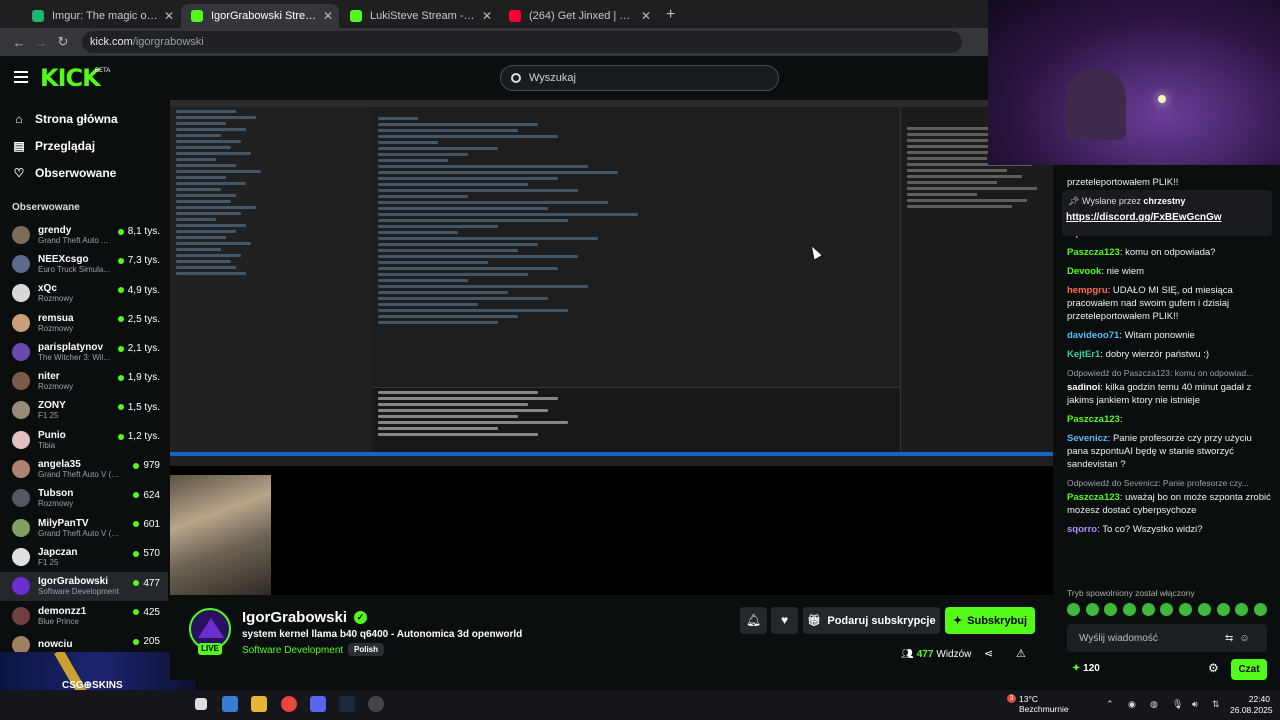 Image resolution: width=1280 pixels, height=720 pixels. Describe the element at coordinates (21, 77) in the screenshot. I see `menu-icon` at that location.